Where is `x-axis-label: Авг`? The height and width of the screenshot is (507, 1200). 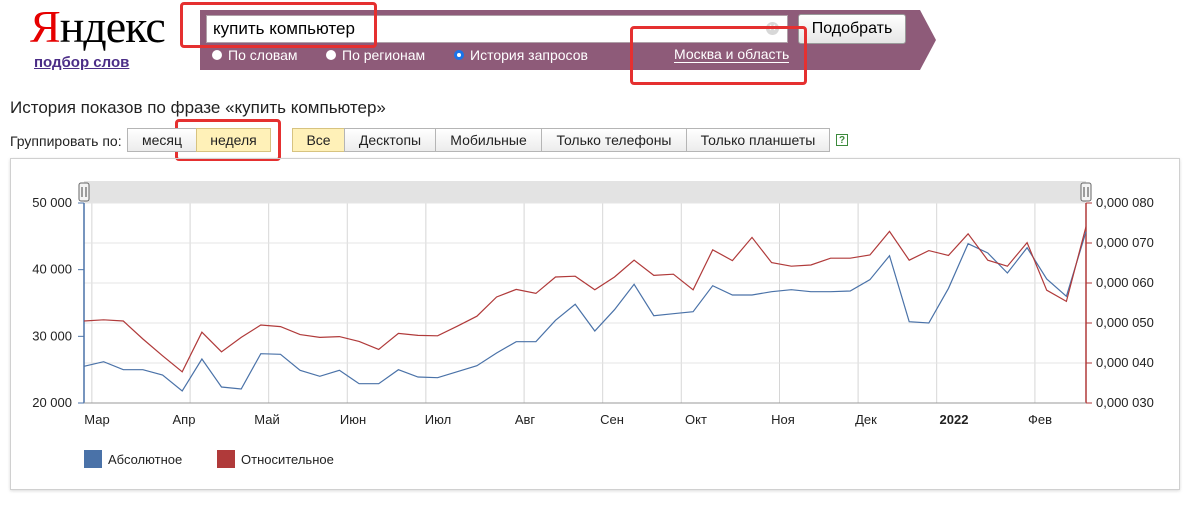
x-axis-label: Авг is located at coordinates (525, 419).